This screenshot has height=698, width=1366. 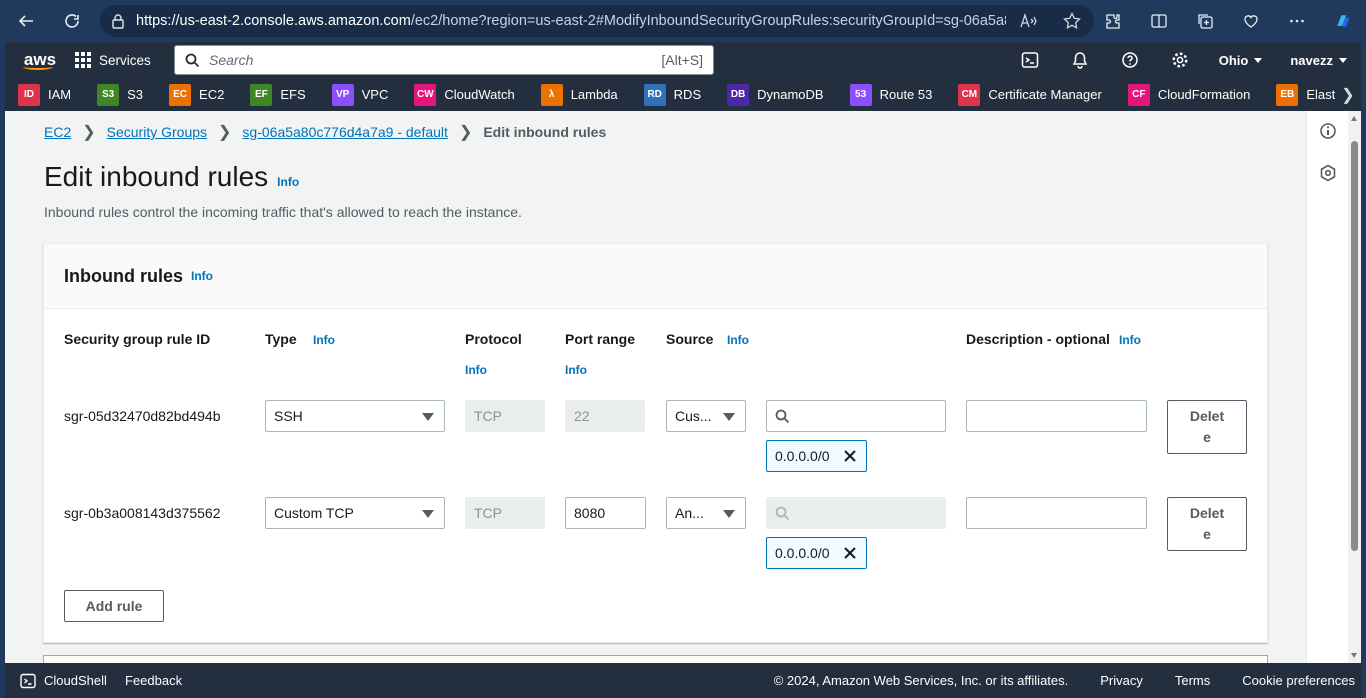 What do you see at coordinates (1113, 21) in the screenshot?
I see `extensions-icon` at bounding box center [1113, 21].